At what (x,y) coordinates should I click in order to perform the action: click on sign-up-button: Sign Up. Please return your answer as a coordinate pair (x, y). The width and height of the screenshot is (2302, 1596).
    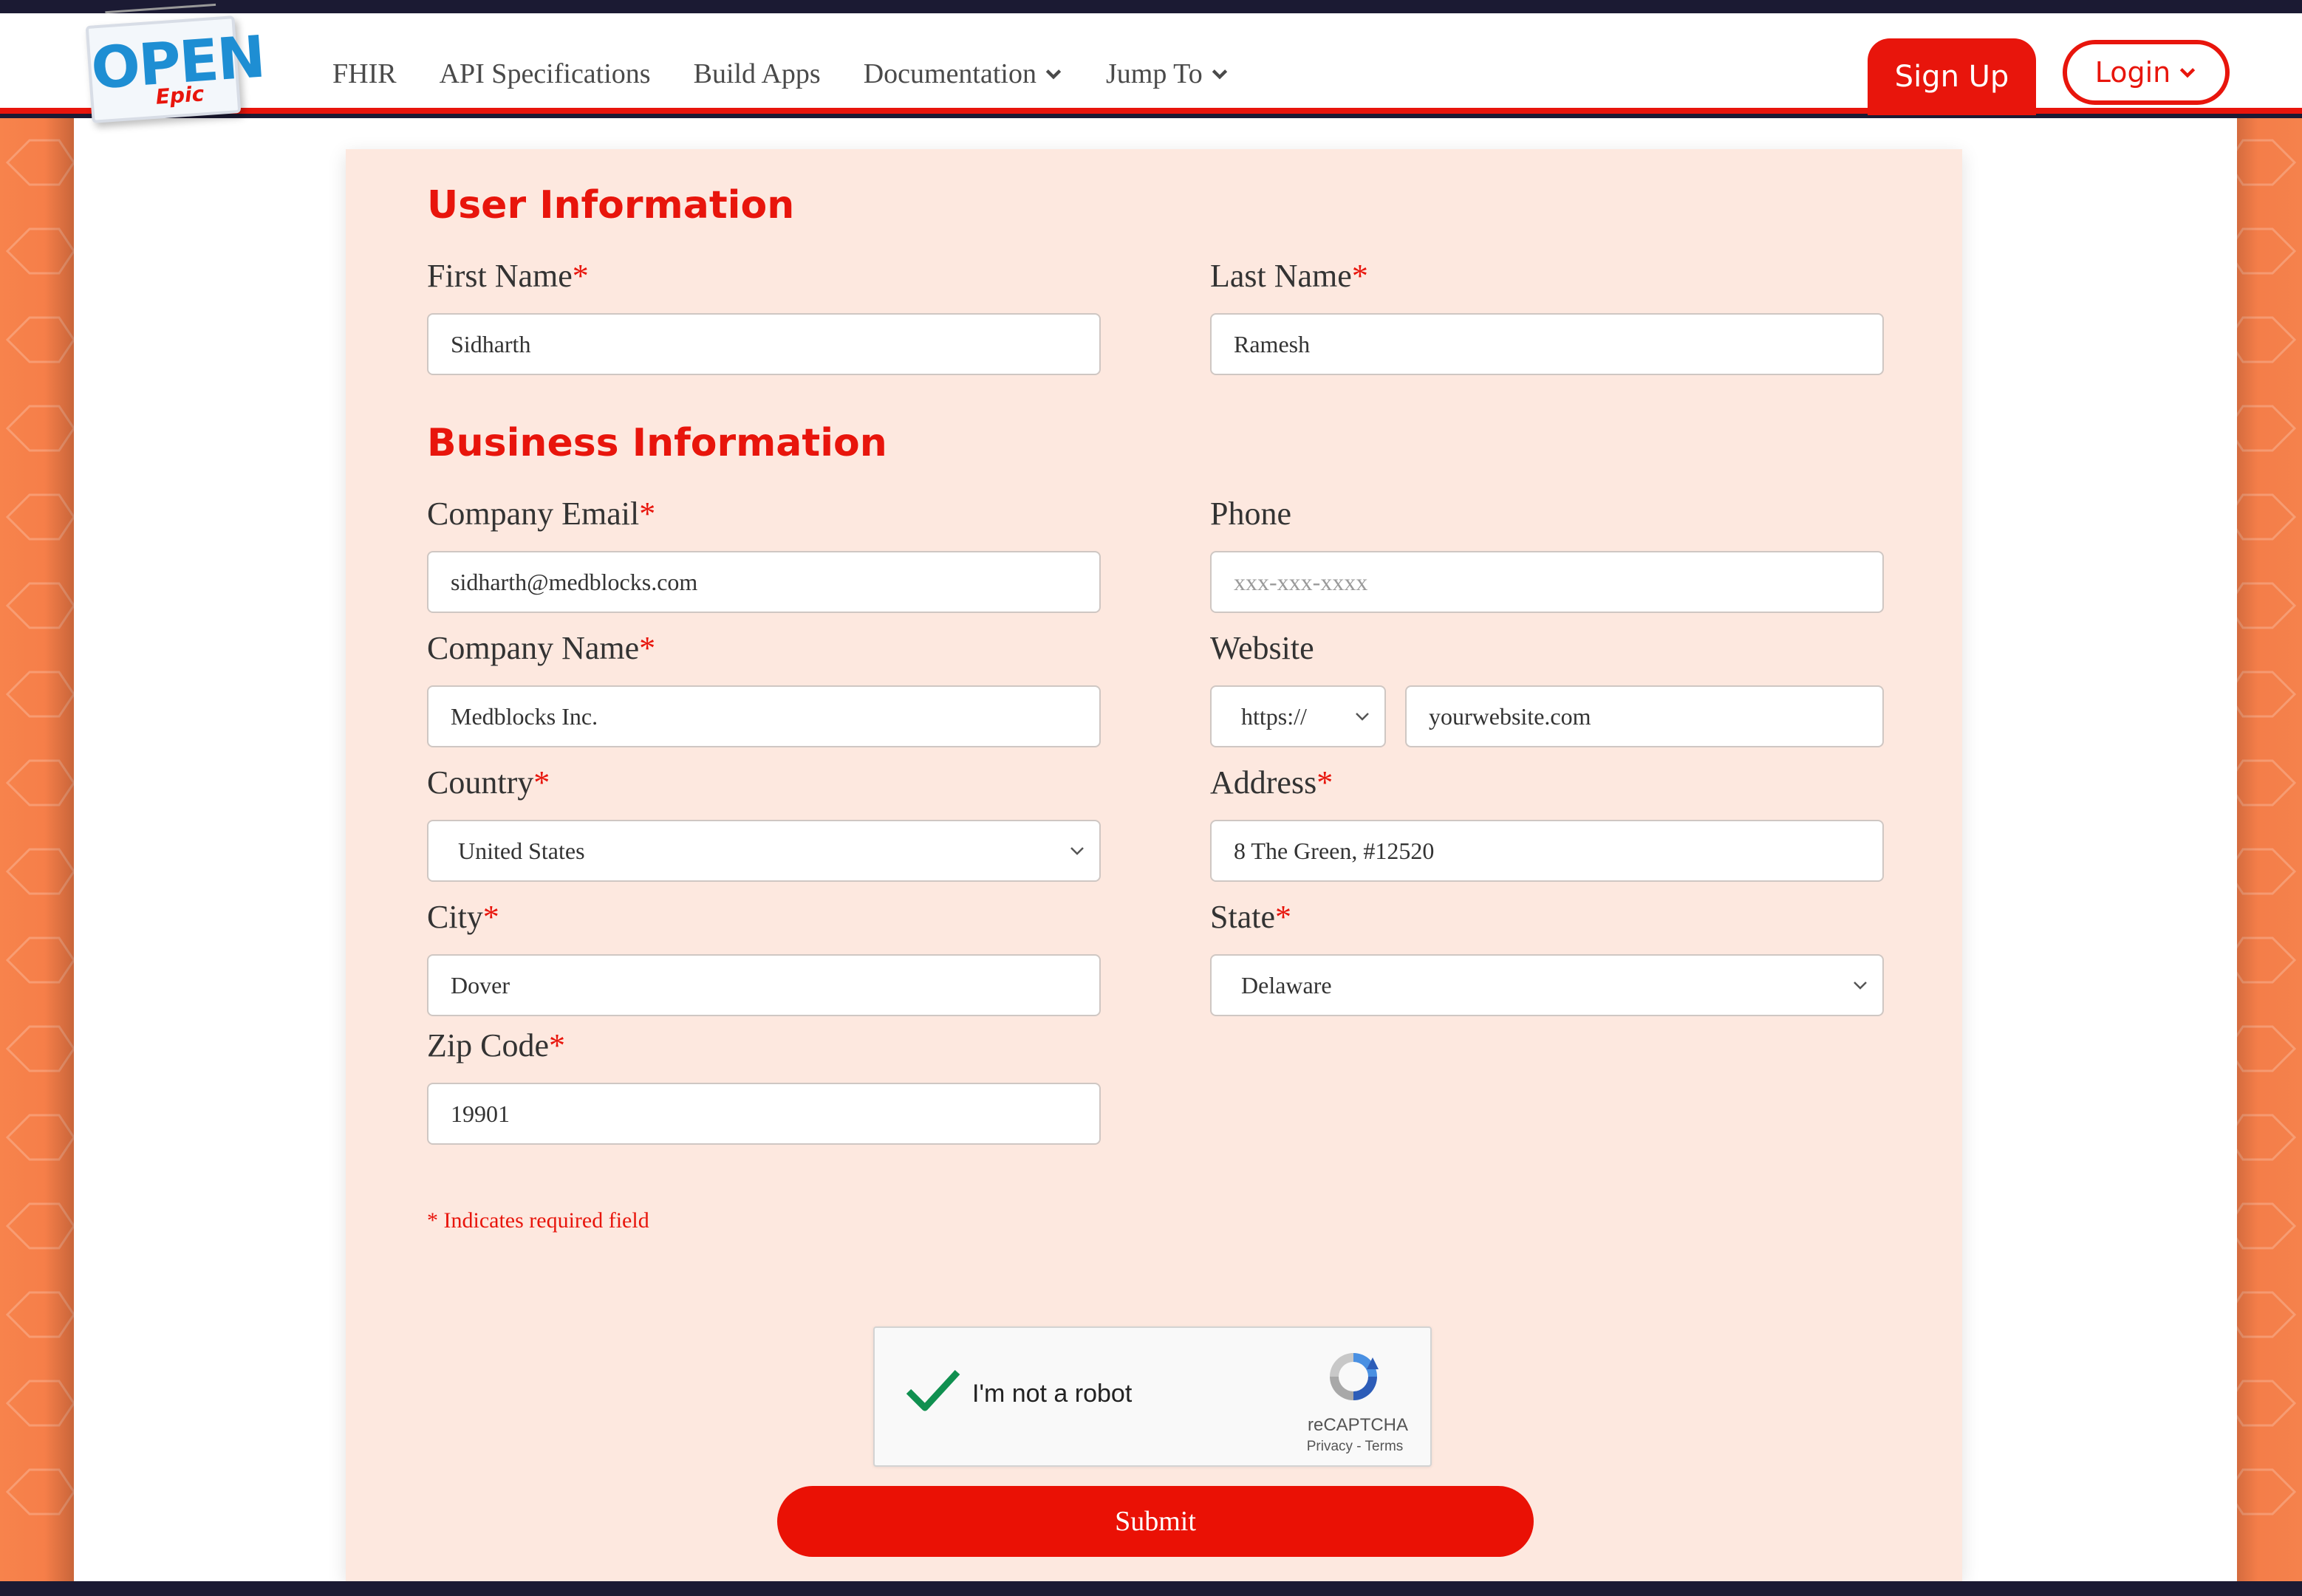
    Looking at the image, I should click on (1952, 76).